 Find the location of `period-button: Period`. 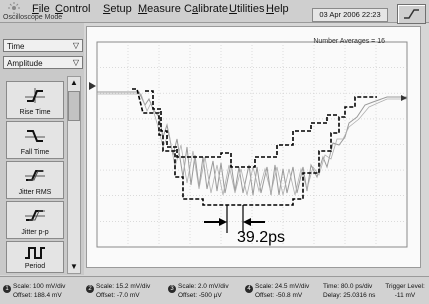

period-button: Period is located at coordinates (35, 257).